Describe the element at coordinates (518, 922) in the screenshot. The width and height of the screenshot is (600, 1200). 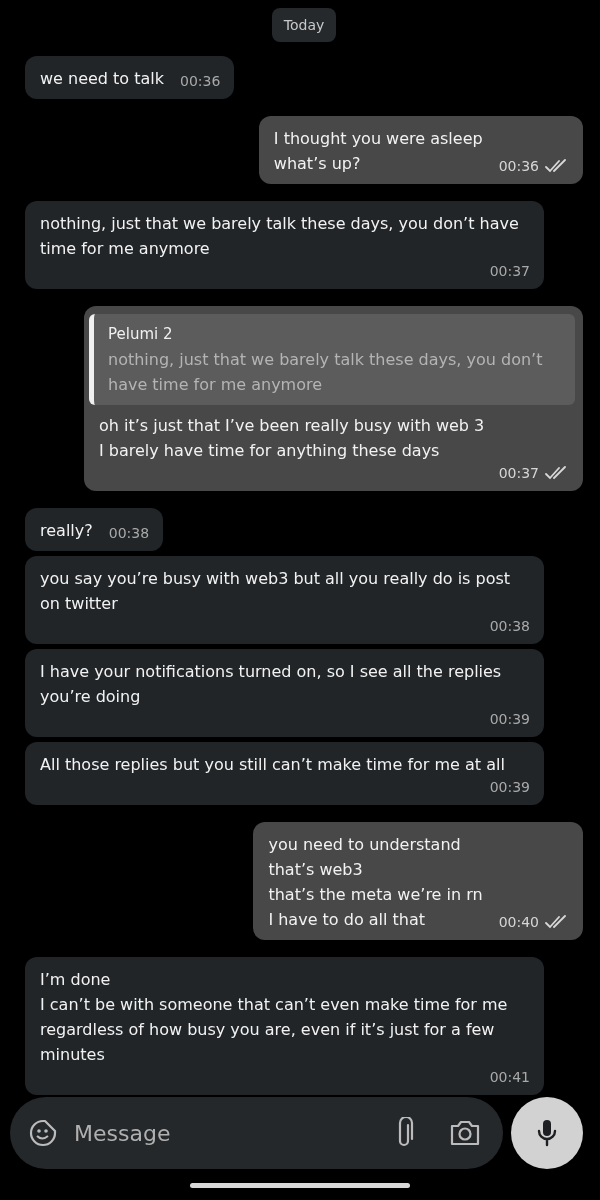
I see `message-time: 00:40` at that location.